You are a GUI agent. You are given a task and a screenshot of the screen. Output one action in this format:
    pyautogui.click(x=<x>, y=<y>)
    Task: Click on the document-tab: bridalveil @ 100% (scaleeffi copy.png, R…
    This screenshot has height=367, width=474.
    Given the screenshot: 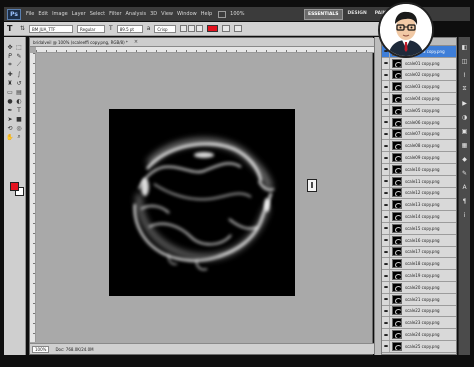 What is the action you would take?
    pyautogui.click(x=202, y=42)
    